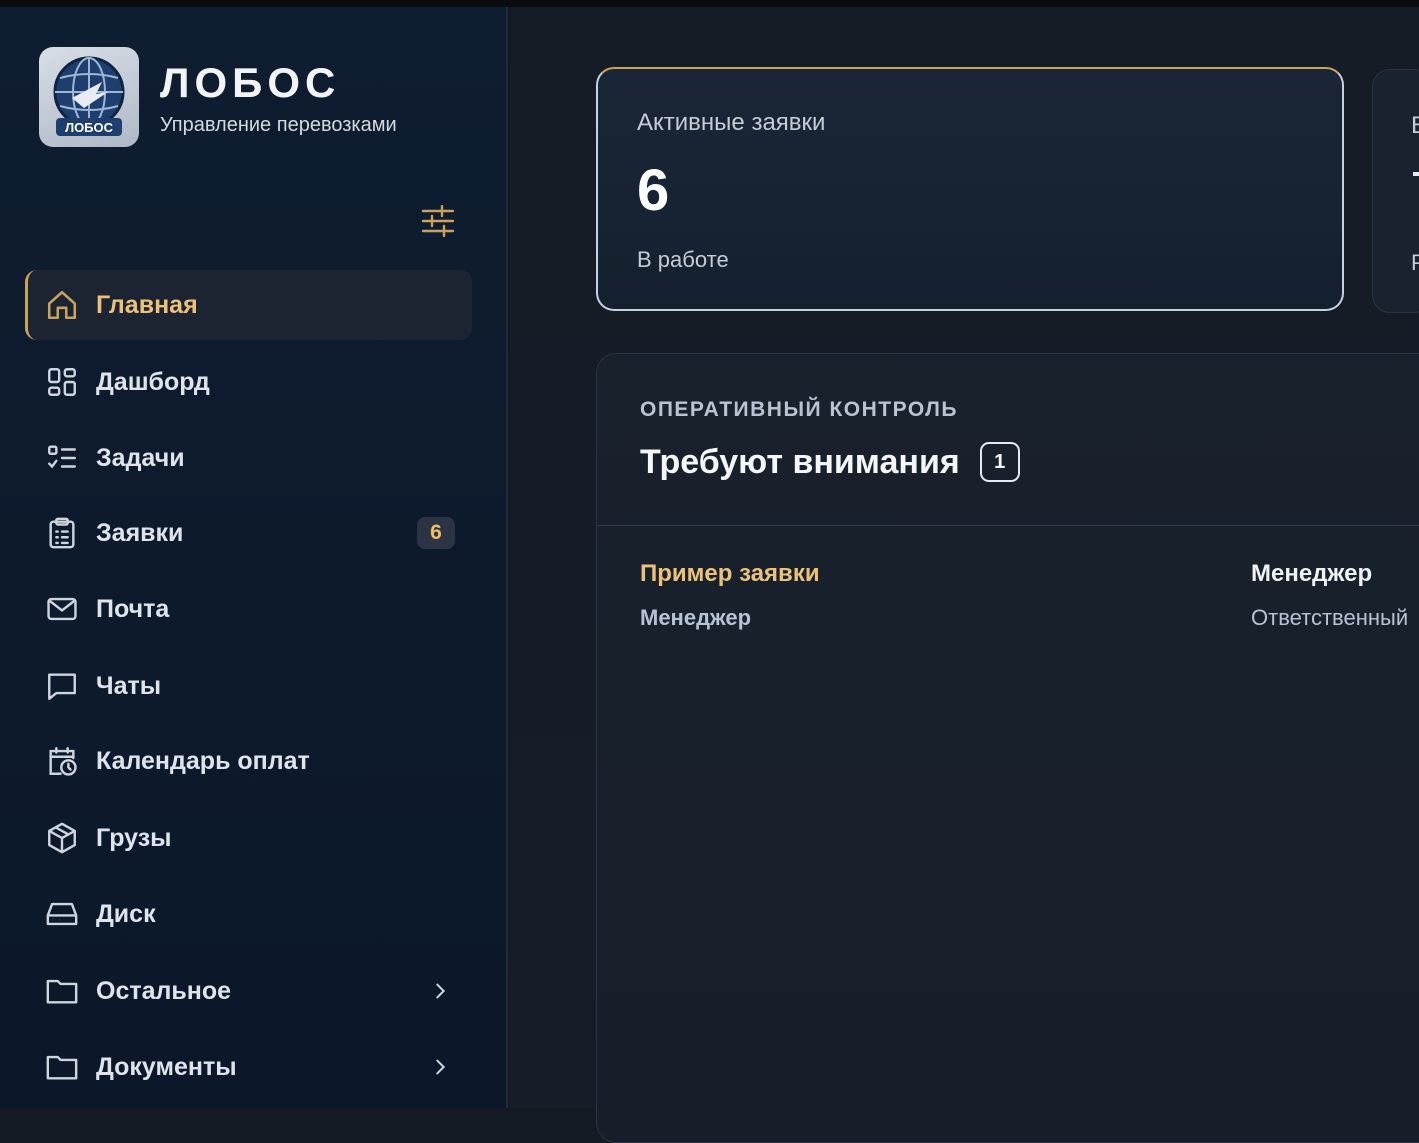  What do you see at coordinates (248, 686) in the screenshot?
I see `sidebar-item-chats: Чаты` at bounding box center [248, 686].